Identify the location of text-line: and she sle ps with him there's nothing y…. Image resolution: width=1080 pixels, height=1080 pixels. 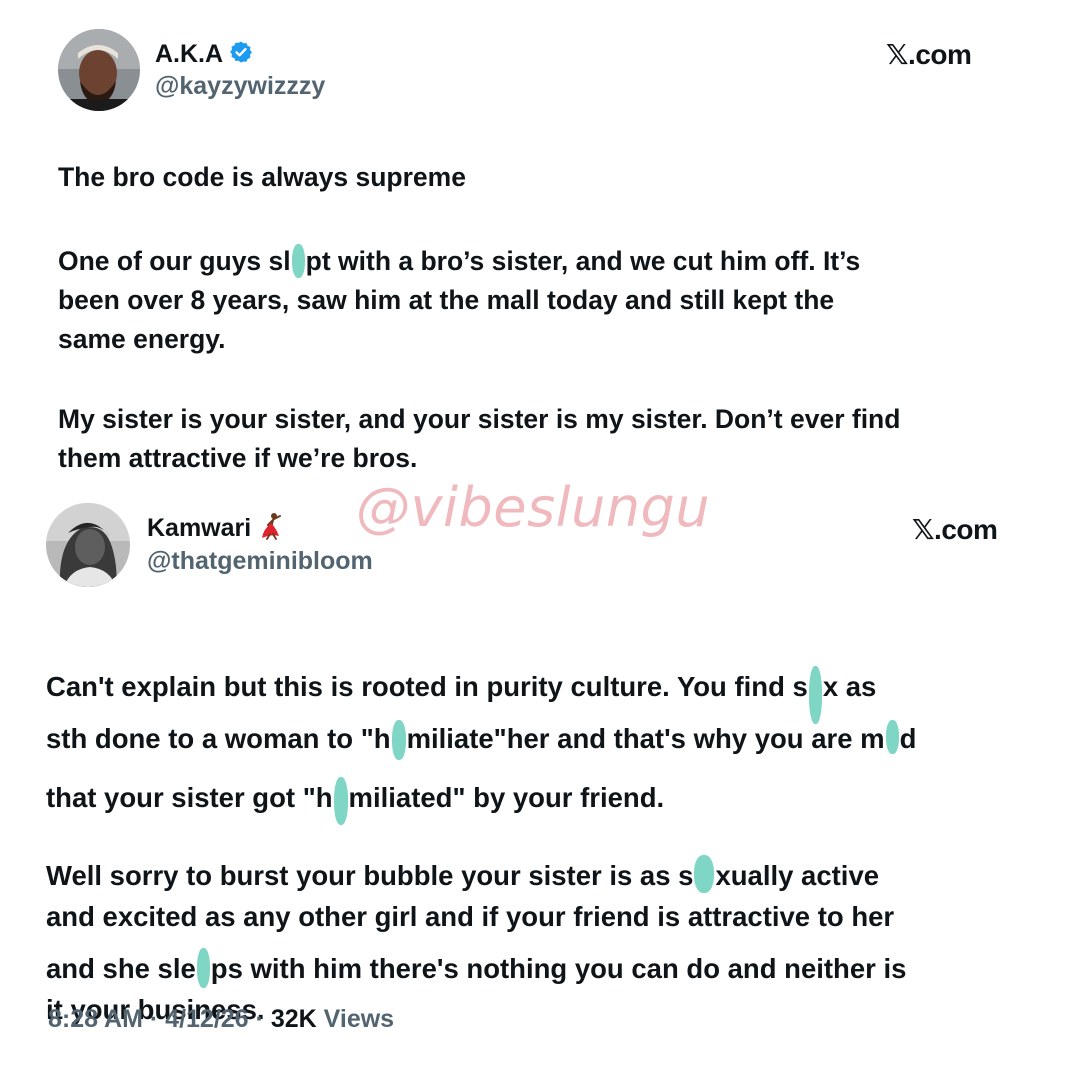
(481, 964).